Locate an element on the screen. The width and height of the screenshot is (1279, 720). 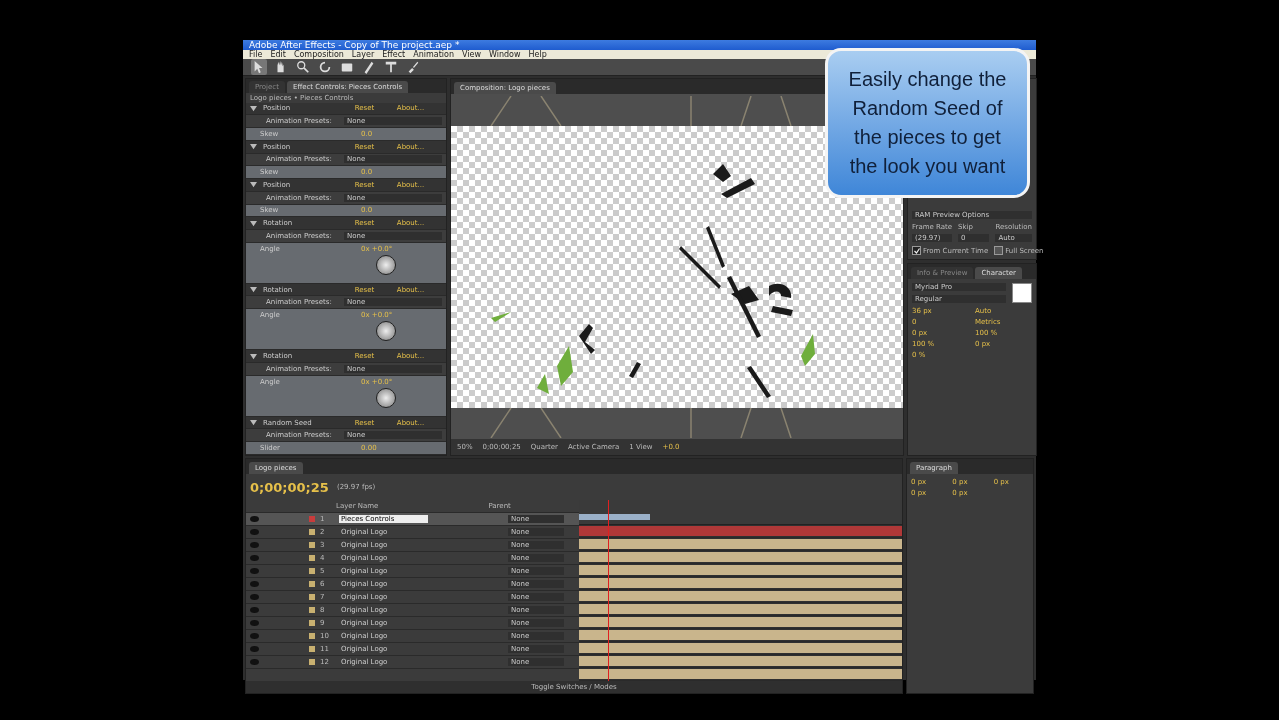
work-area-bar is located at coordinates (615, 517).